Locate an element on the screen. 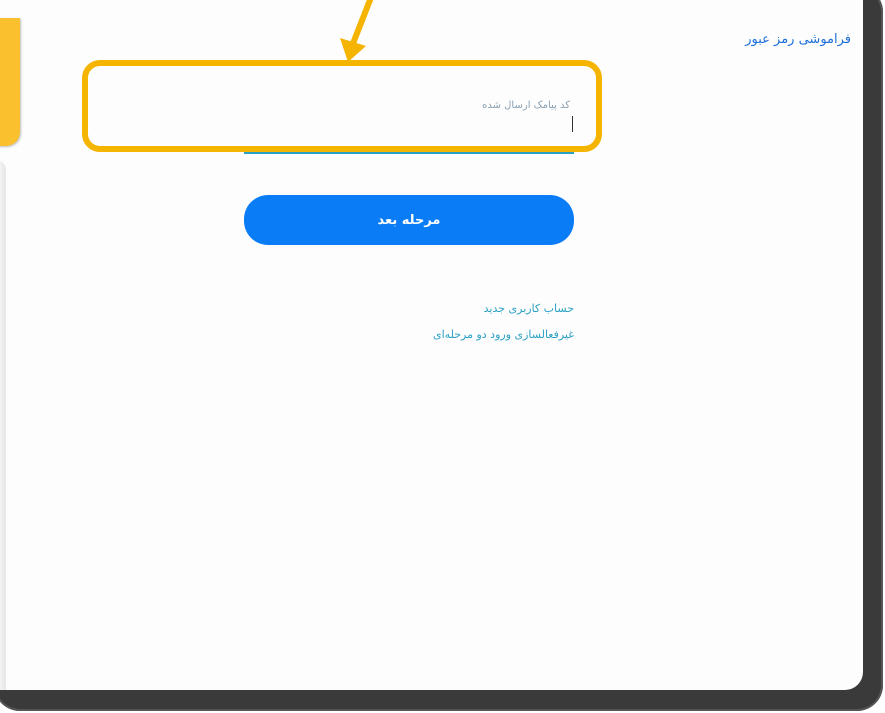 This screenshot has width=885, height=713. page-title: فراموشی رمز عبور is located at coordinates (798, 39).